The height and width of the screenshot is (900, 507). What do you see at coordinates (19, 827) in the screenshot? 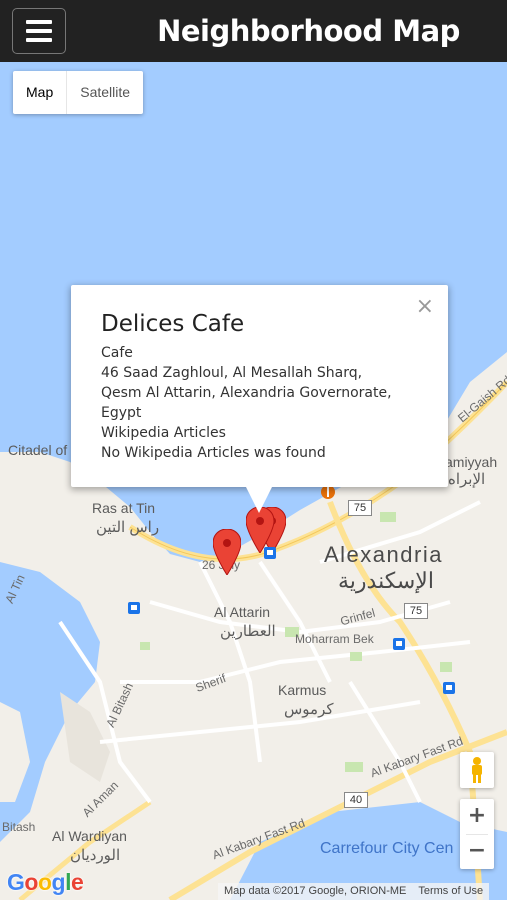
I see `label-bitash: Bitash` at bounding box center [19, 827].